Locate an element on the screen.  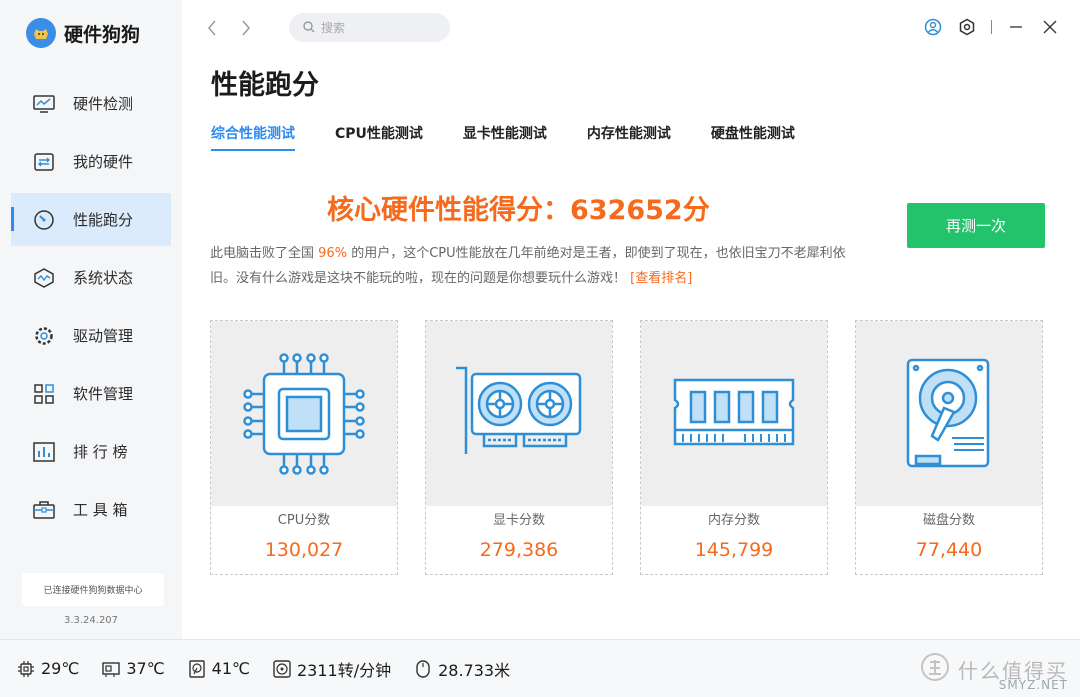
sidebar-item-label: 性能跑分 is located at coordinates (103, 220).